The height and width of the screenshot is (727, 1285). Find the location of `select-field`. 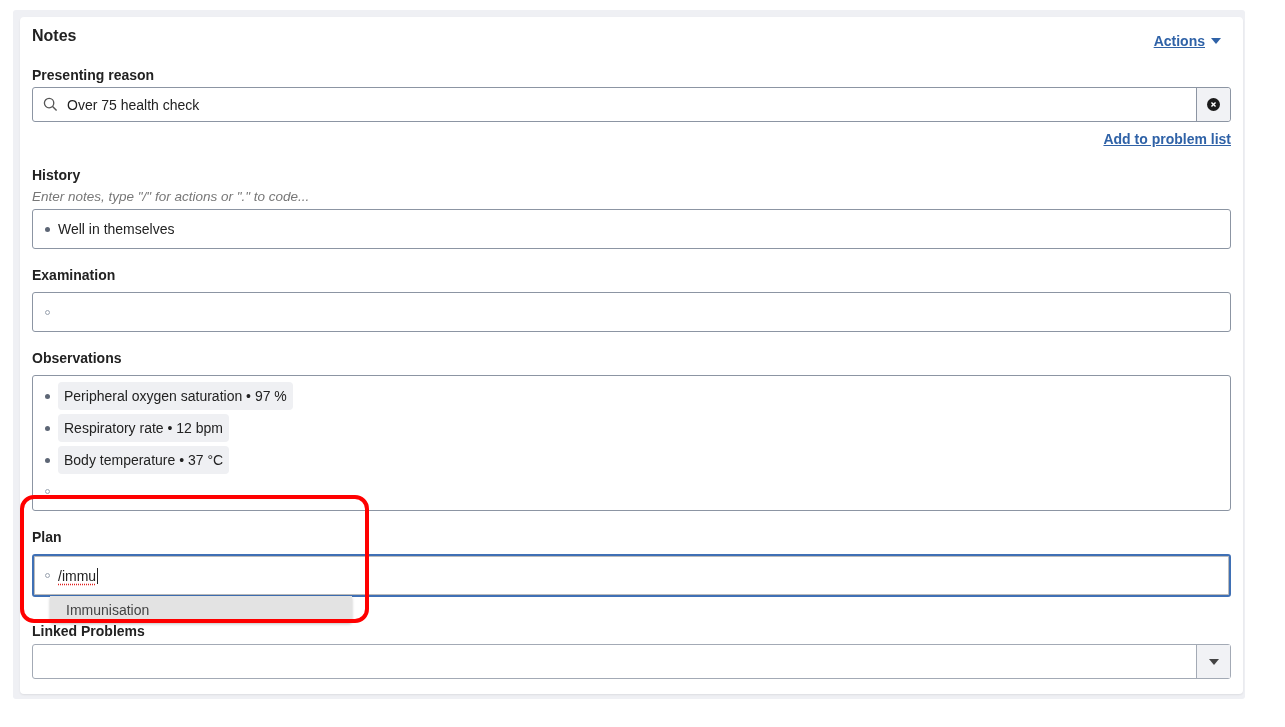

select-field is located at coordinates (631, 661).